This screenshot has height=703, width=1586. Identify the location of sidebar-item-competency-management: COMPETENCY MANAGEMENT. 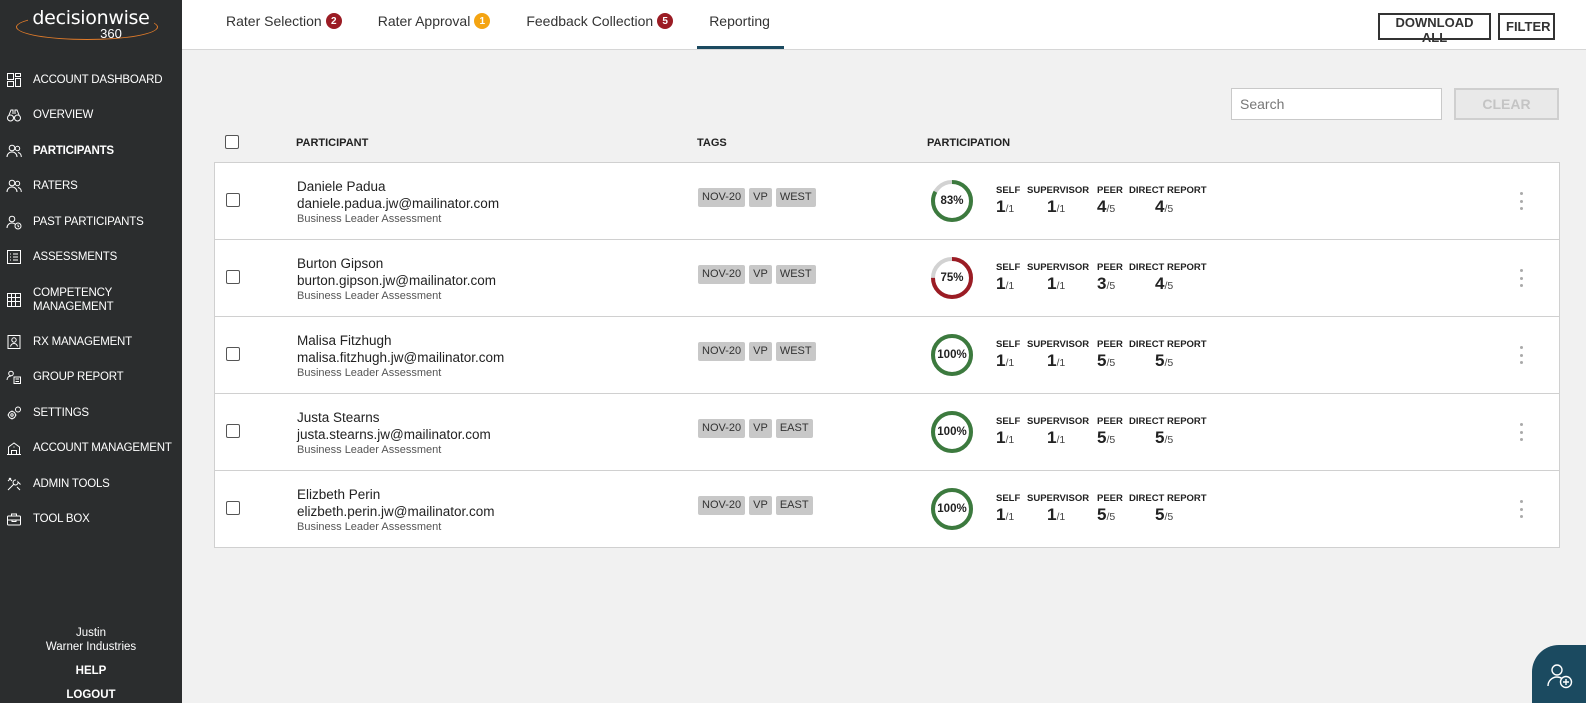
(91, 299).